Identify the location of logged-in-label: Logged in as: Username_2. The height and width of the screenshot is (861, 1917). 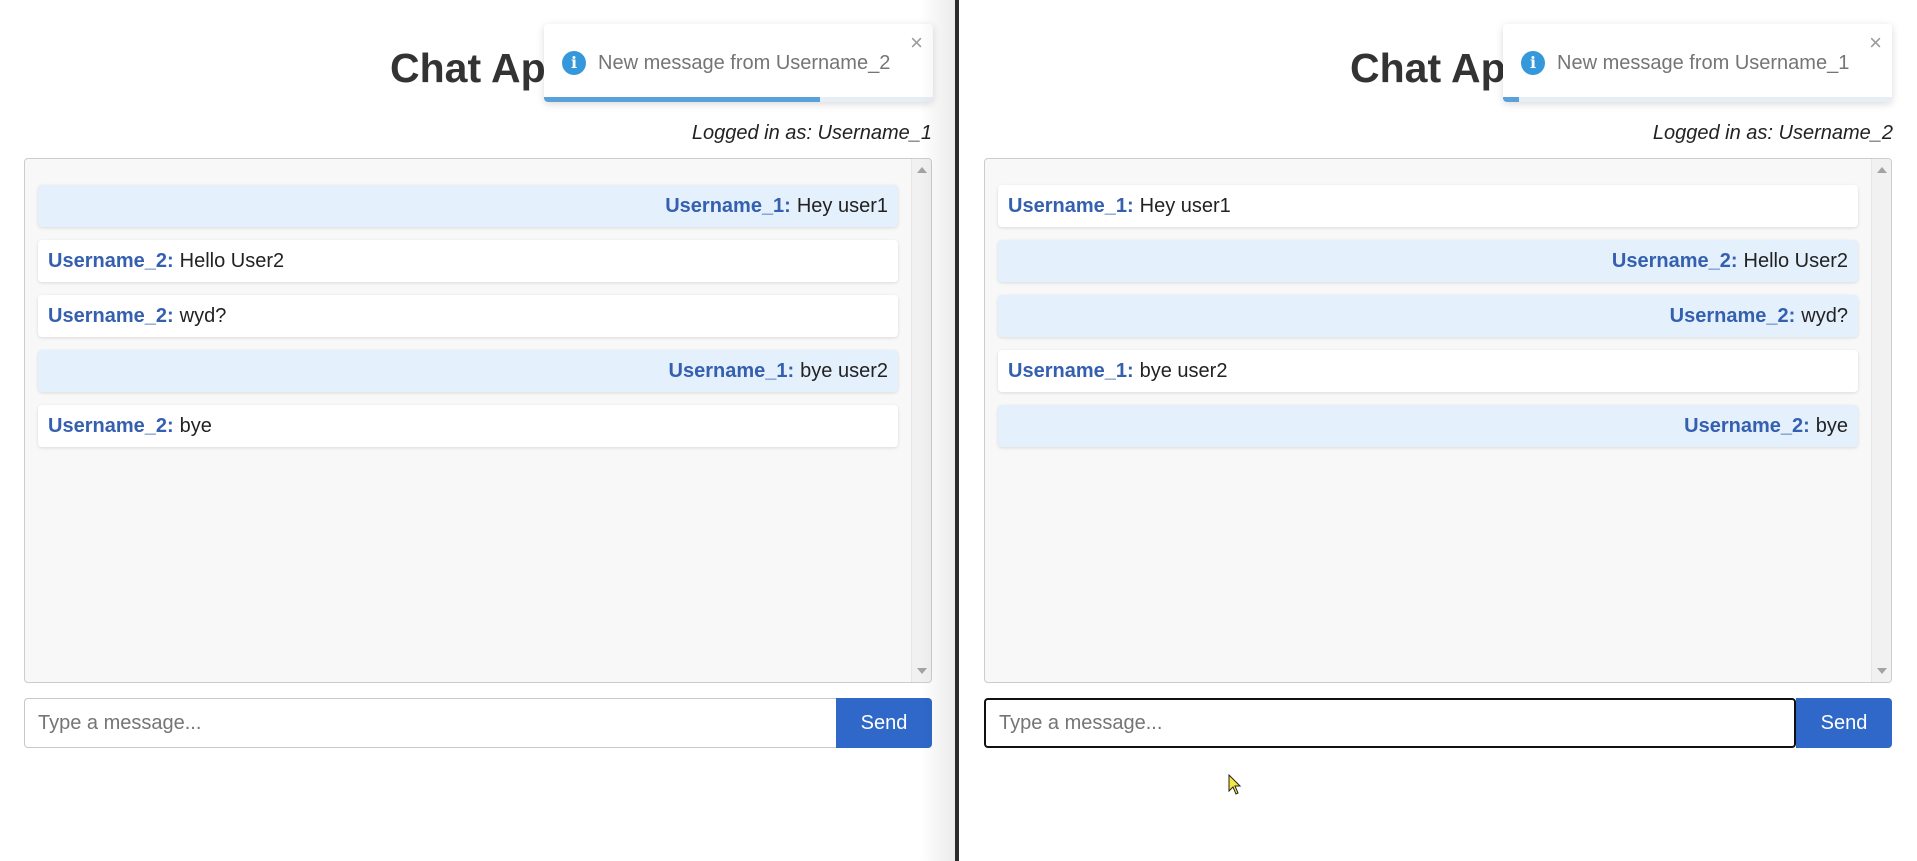
(1772, 133).